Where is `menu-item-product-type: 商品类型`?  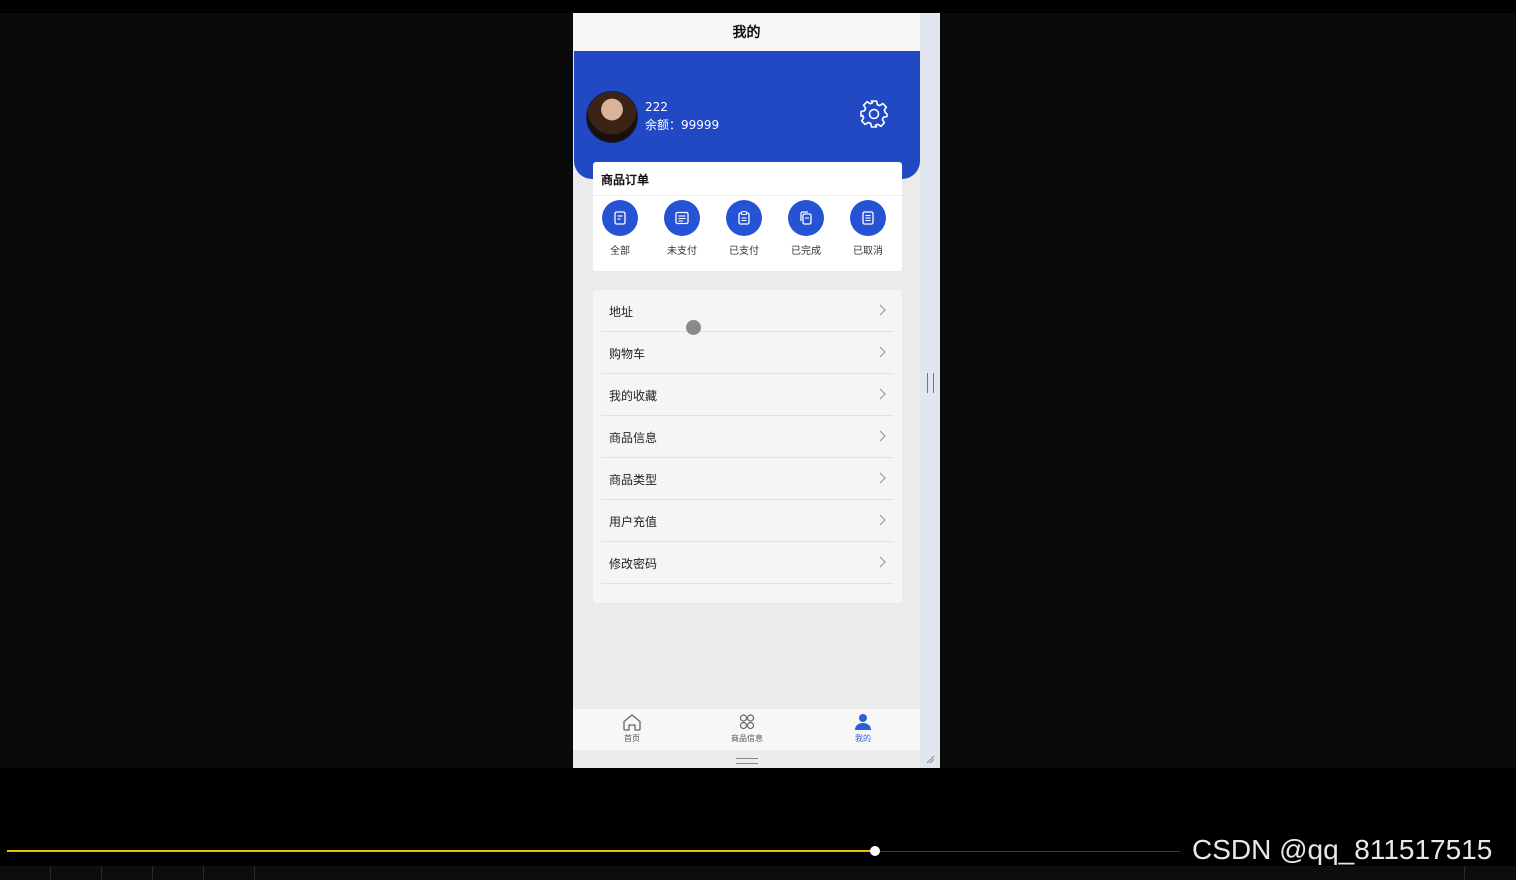 menu-item-product-type: 商品类型 is located at coordinates (747, 479).